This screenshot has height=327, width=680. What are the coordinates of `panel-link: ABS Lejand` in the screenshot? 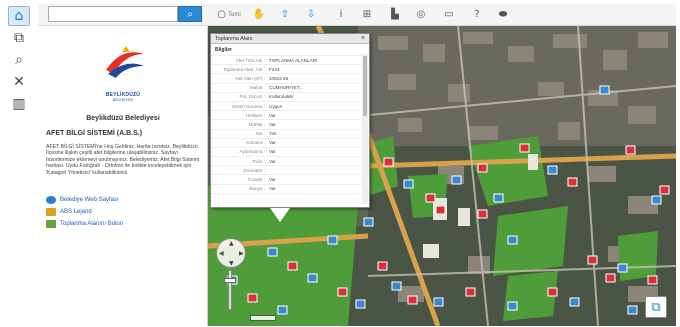 It's located at (69, 212).